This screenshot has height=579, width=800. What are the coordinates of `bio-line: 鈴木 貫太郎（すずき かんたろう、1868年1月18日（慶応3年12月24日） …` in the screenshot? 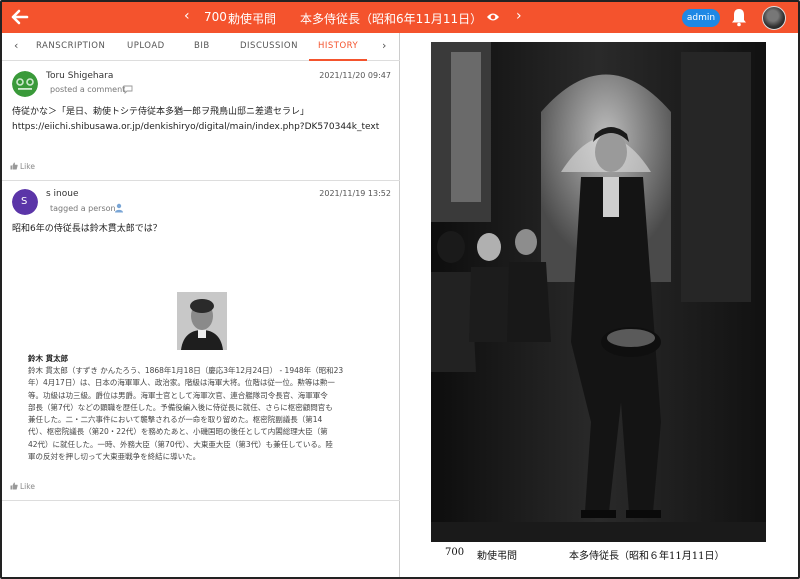 It's located at (186, 370).